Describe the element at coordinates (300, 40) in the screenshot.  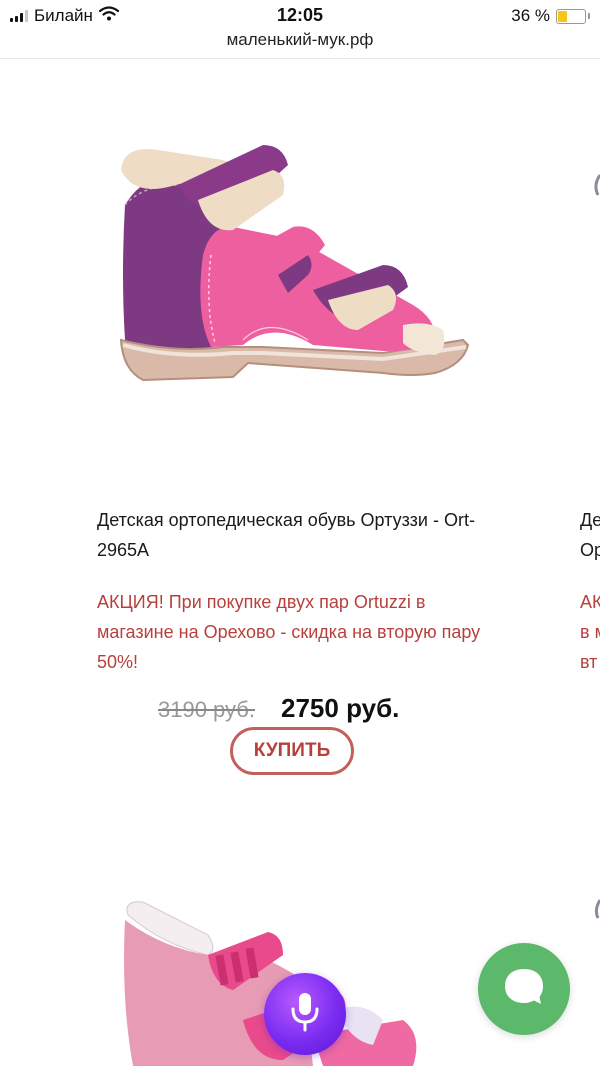
I see `address-bar-url: маленький-мук.рф` at that location.